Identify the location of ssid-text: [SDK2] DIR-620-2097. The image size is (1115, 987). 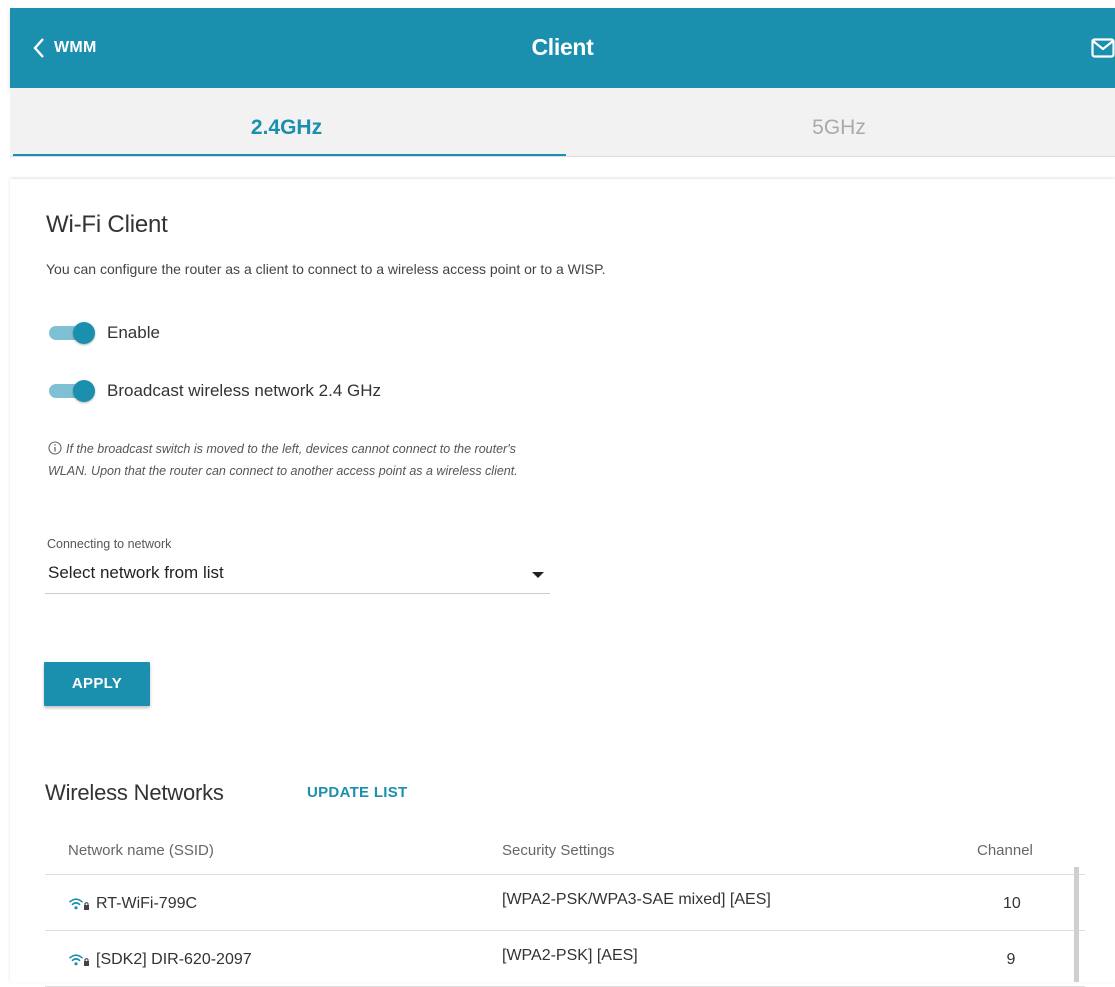
(174, 959).